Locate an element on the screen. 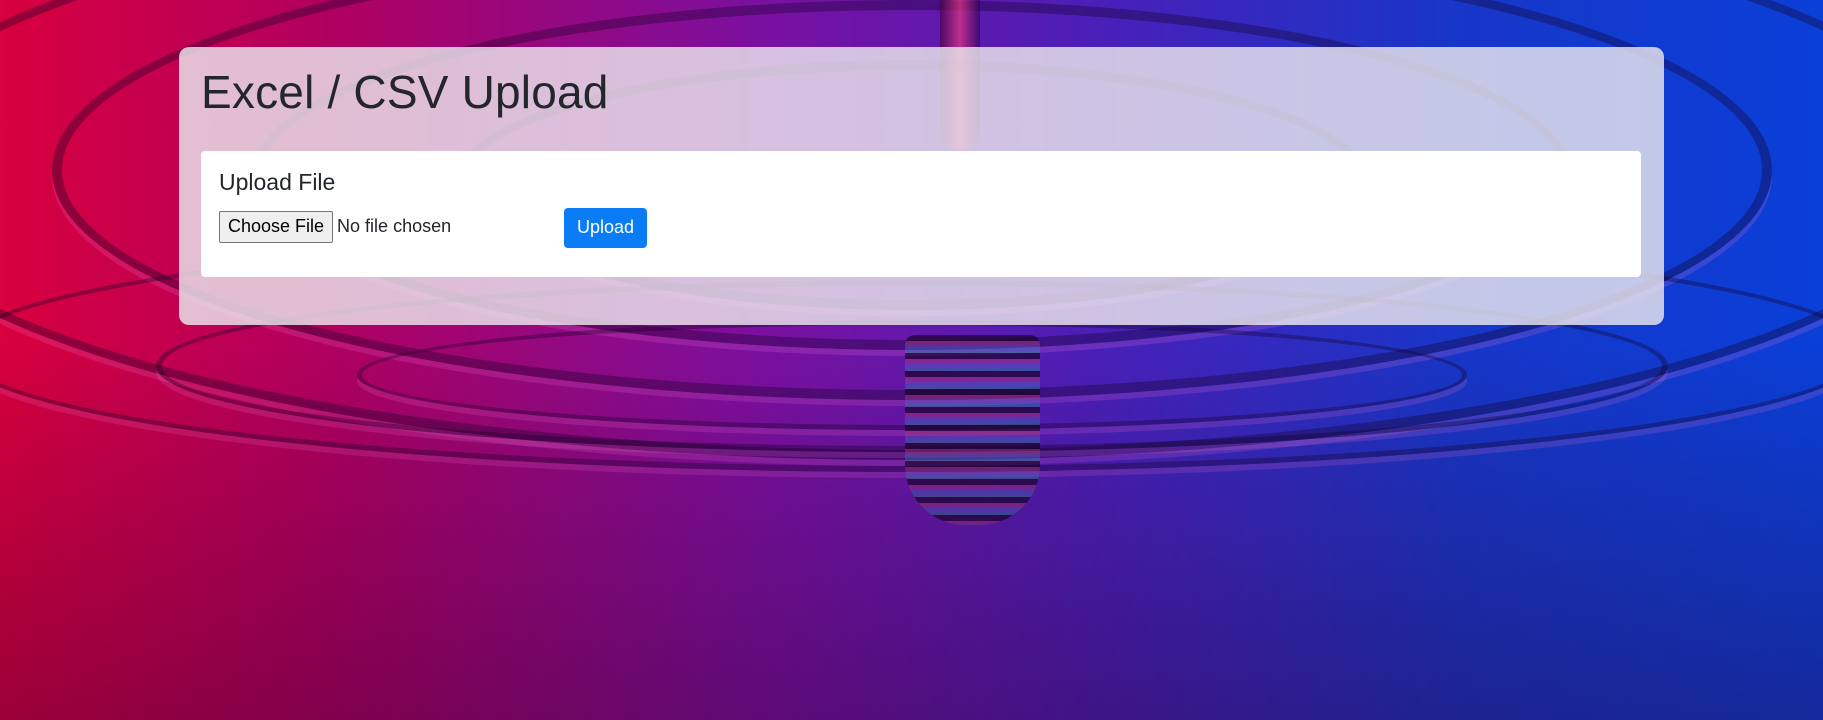 The width and height of the screenshot is (1823, 720). upload-card-title: Upload File is located at coordinates (277, 182).